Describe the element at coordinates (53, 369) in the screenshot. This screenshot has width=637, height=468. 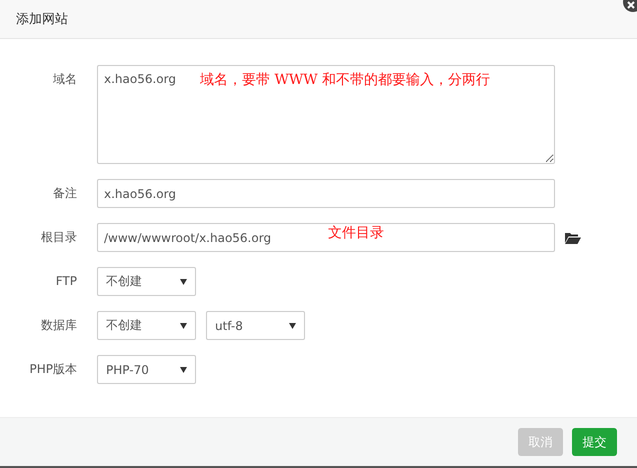
I see `field-label: PHP版本` at that location.